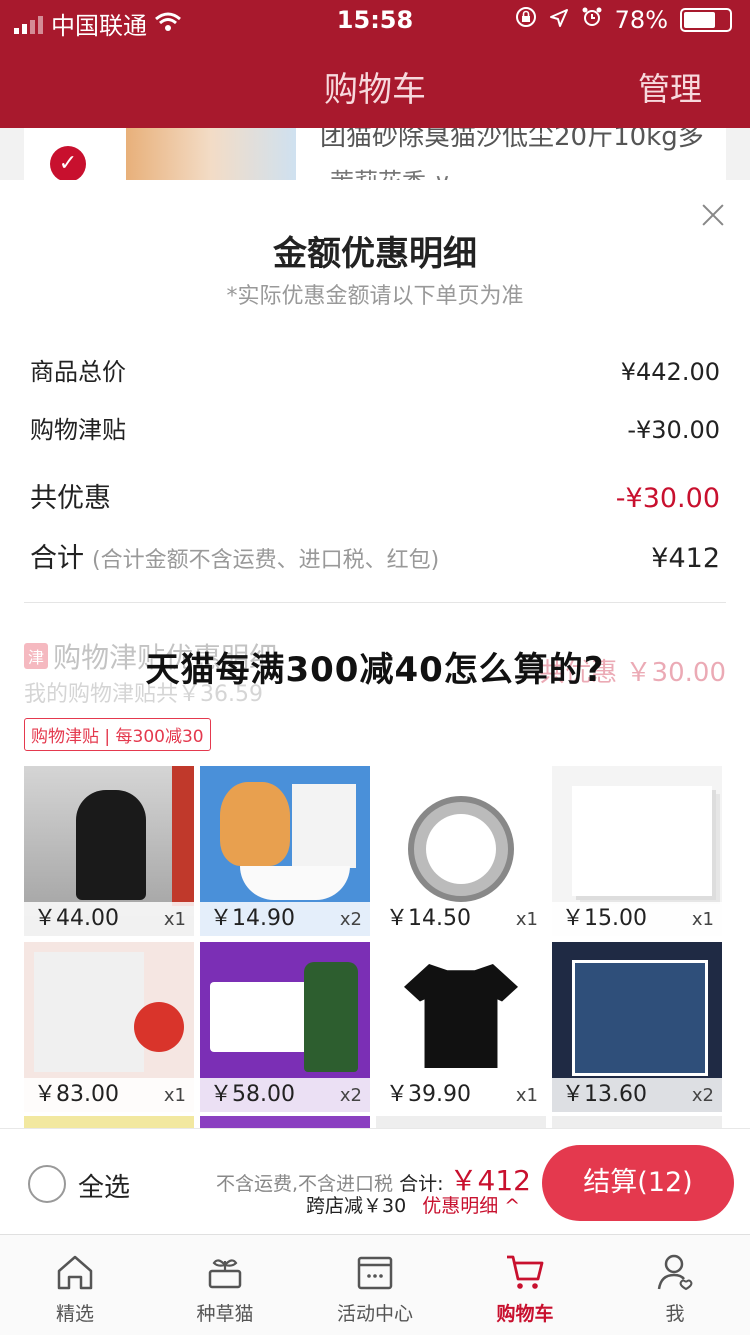 The width and height of the screenshot is (750, 1335). What do you see at coordinates (104, 1185) in the screenshot?
I see `select-all-label: 全选` at bounding box center [104, 1185].